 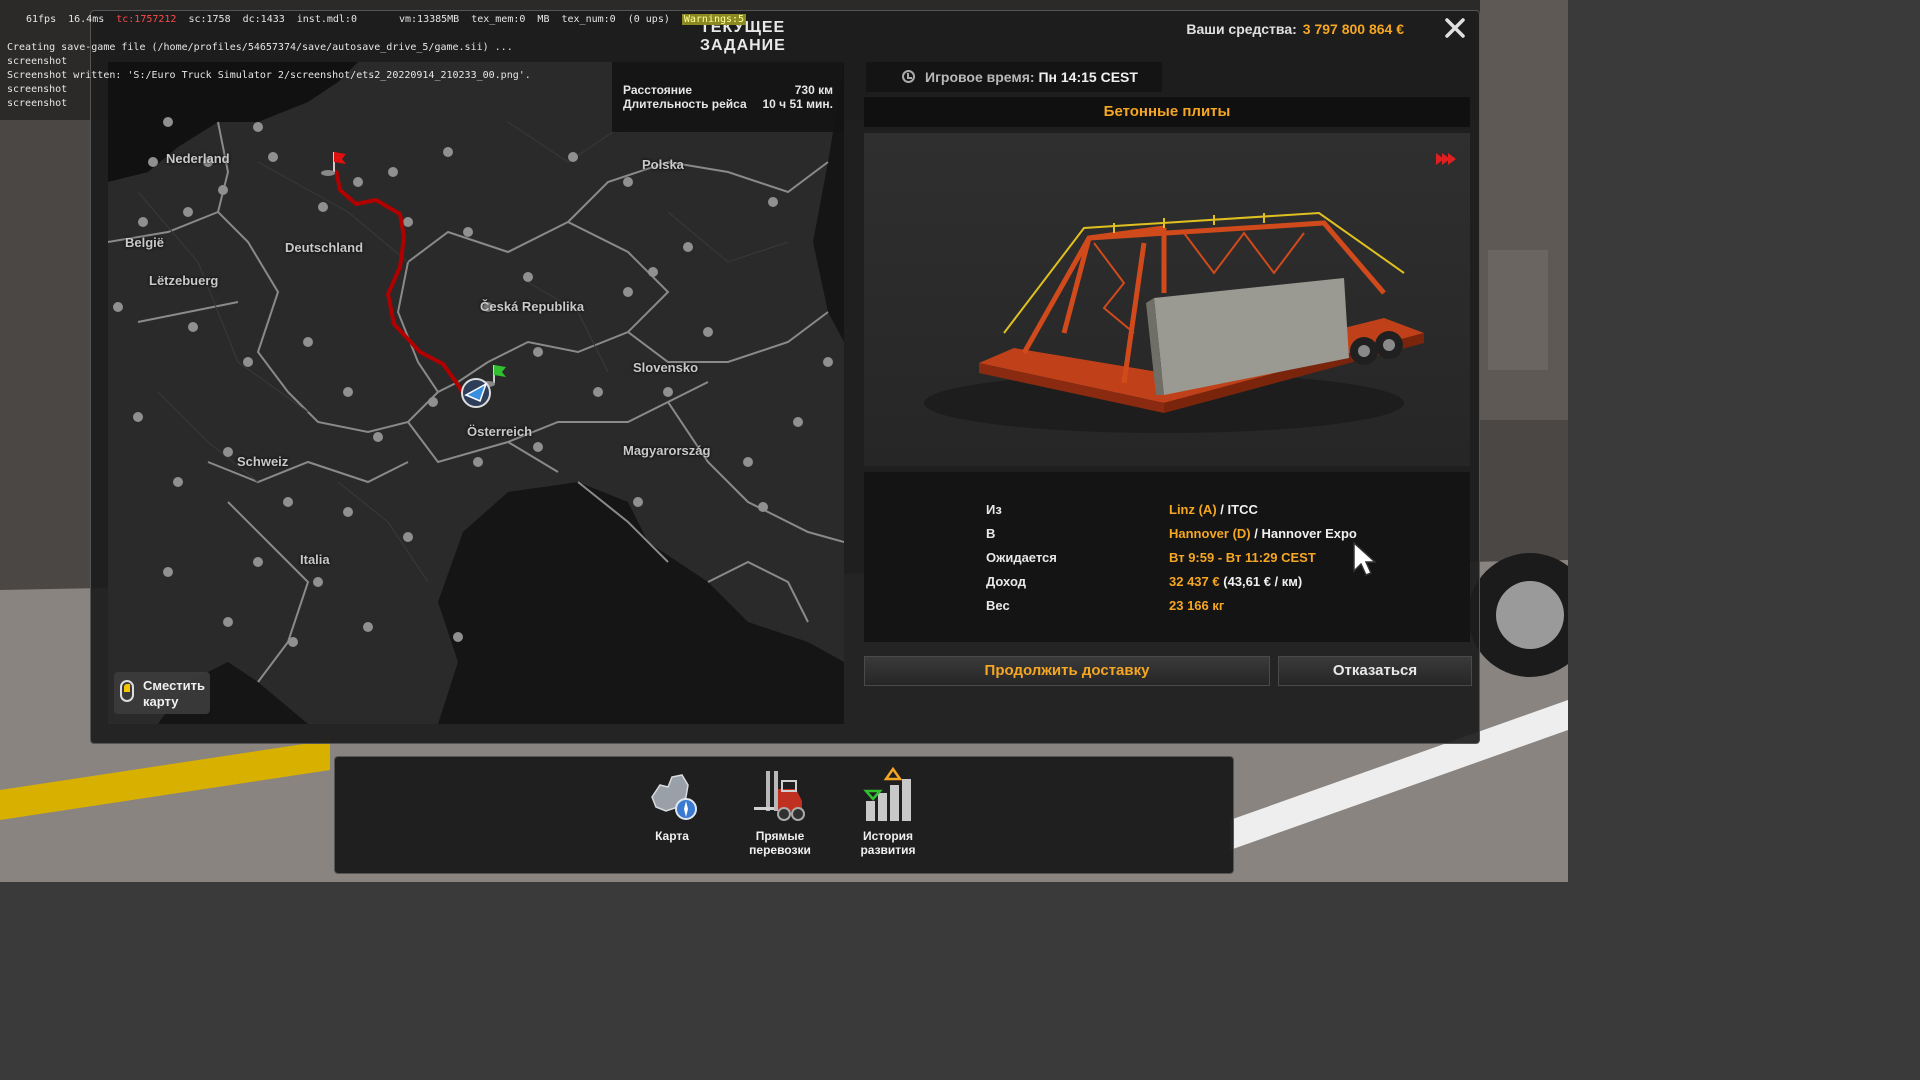 What do you see at coordinates (1242, 557) in the screenshot?
I see `expected-value: Вт 9:59 - Вт 11:29 CEST` at bounding box center [1242, 557].